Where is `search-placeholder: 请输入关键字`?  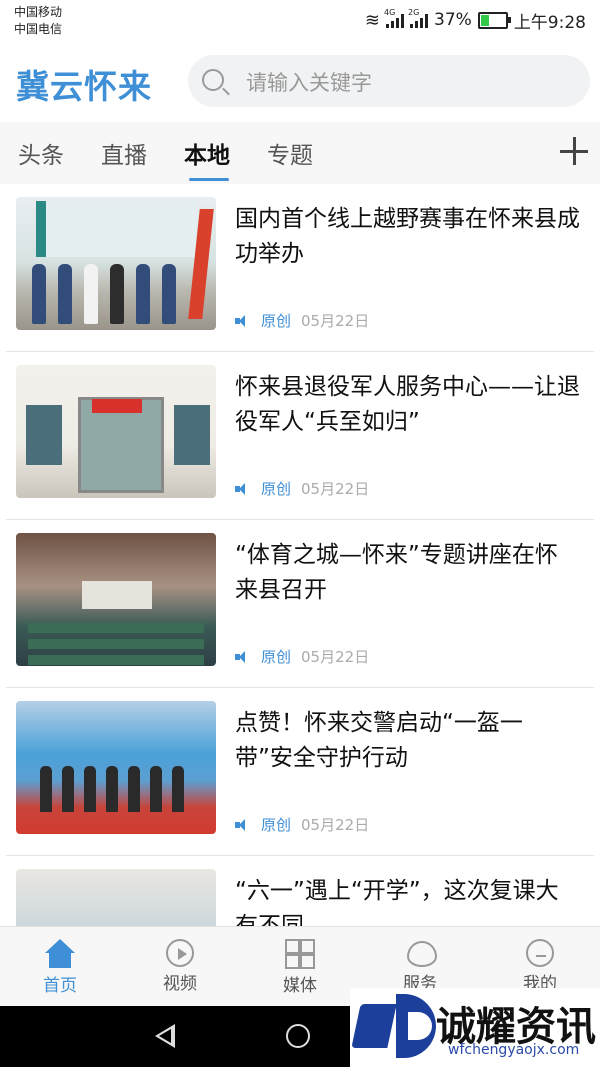 search-placeholder: 请输入关键字 is located at coordinates (309, 83).